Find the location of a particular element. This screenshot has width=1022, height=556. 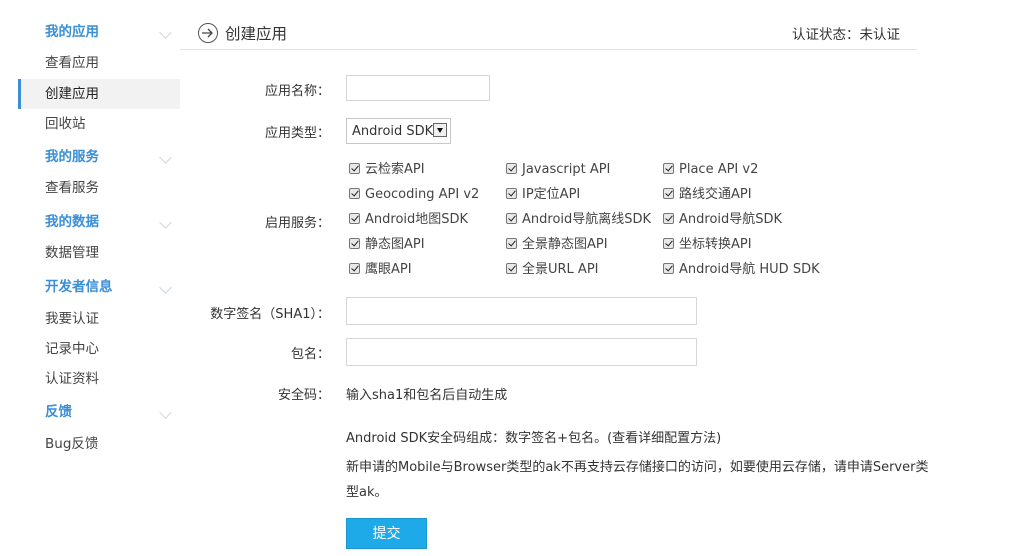

service-checkbox: Place API v2 is located at coordinates (710, 170).